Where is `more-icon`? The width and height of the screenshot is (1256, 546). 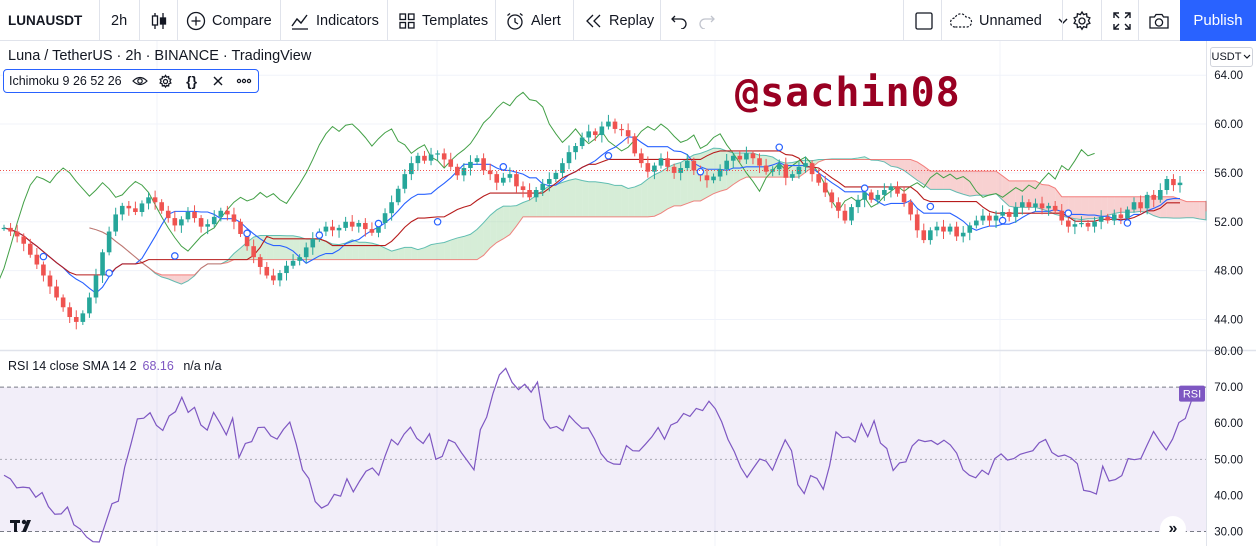
more-icon is located at coordinates (244, 81).